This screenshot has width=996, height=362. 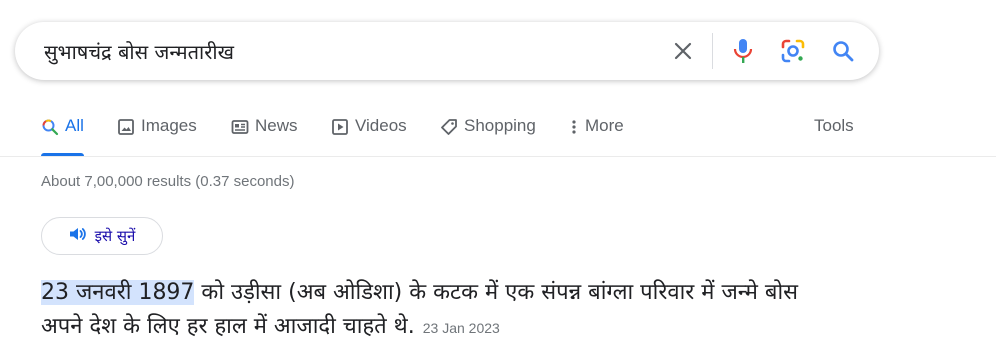 I want to click on lens-icon, so click(x=793, y=51).